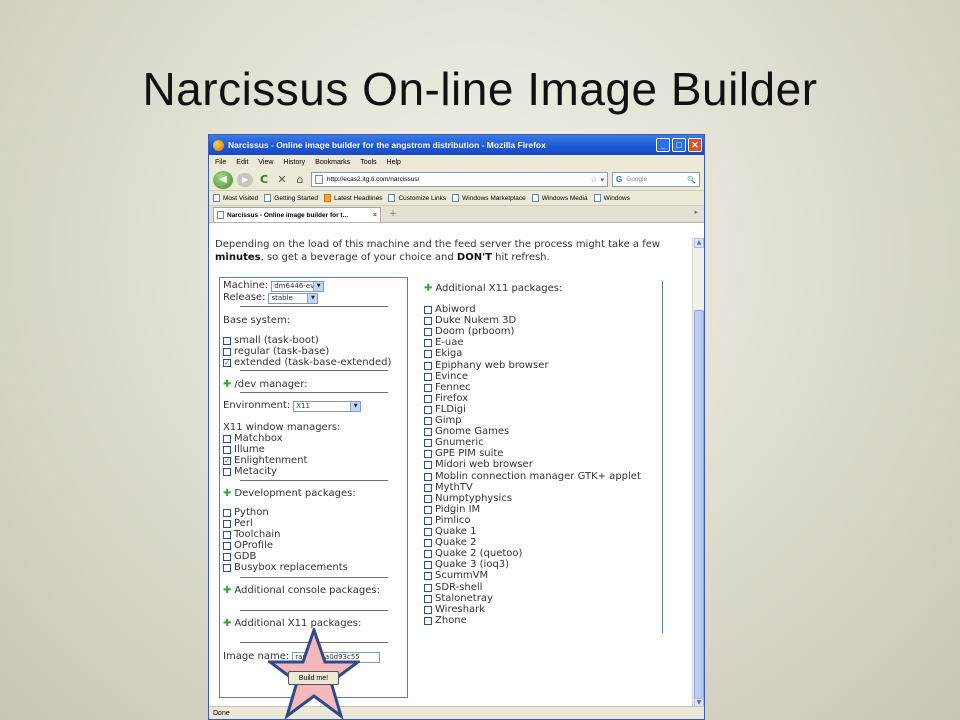 Image resolution: width=960 pixels, height=720 pixels. What do you see at coordinates (393, 215) in the screenshot?
I see `new-tab-button: +` at bounding box center [393, 215].